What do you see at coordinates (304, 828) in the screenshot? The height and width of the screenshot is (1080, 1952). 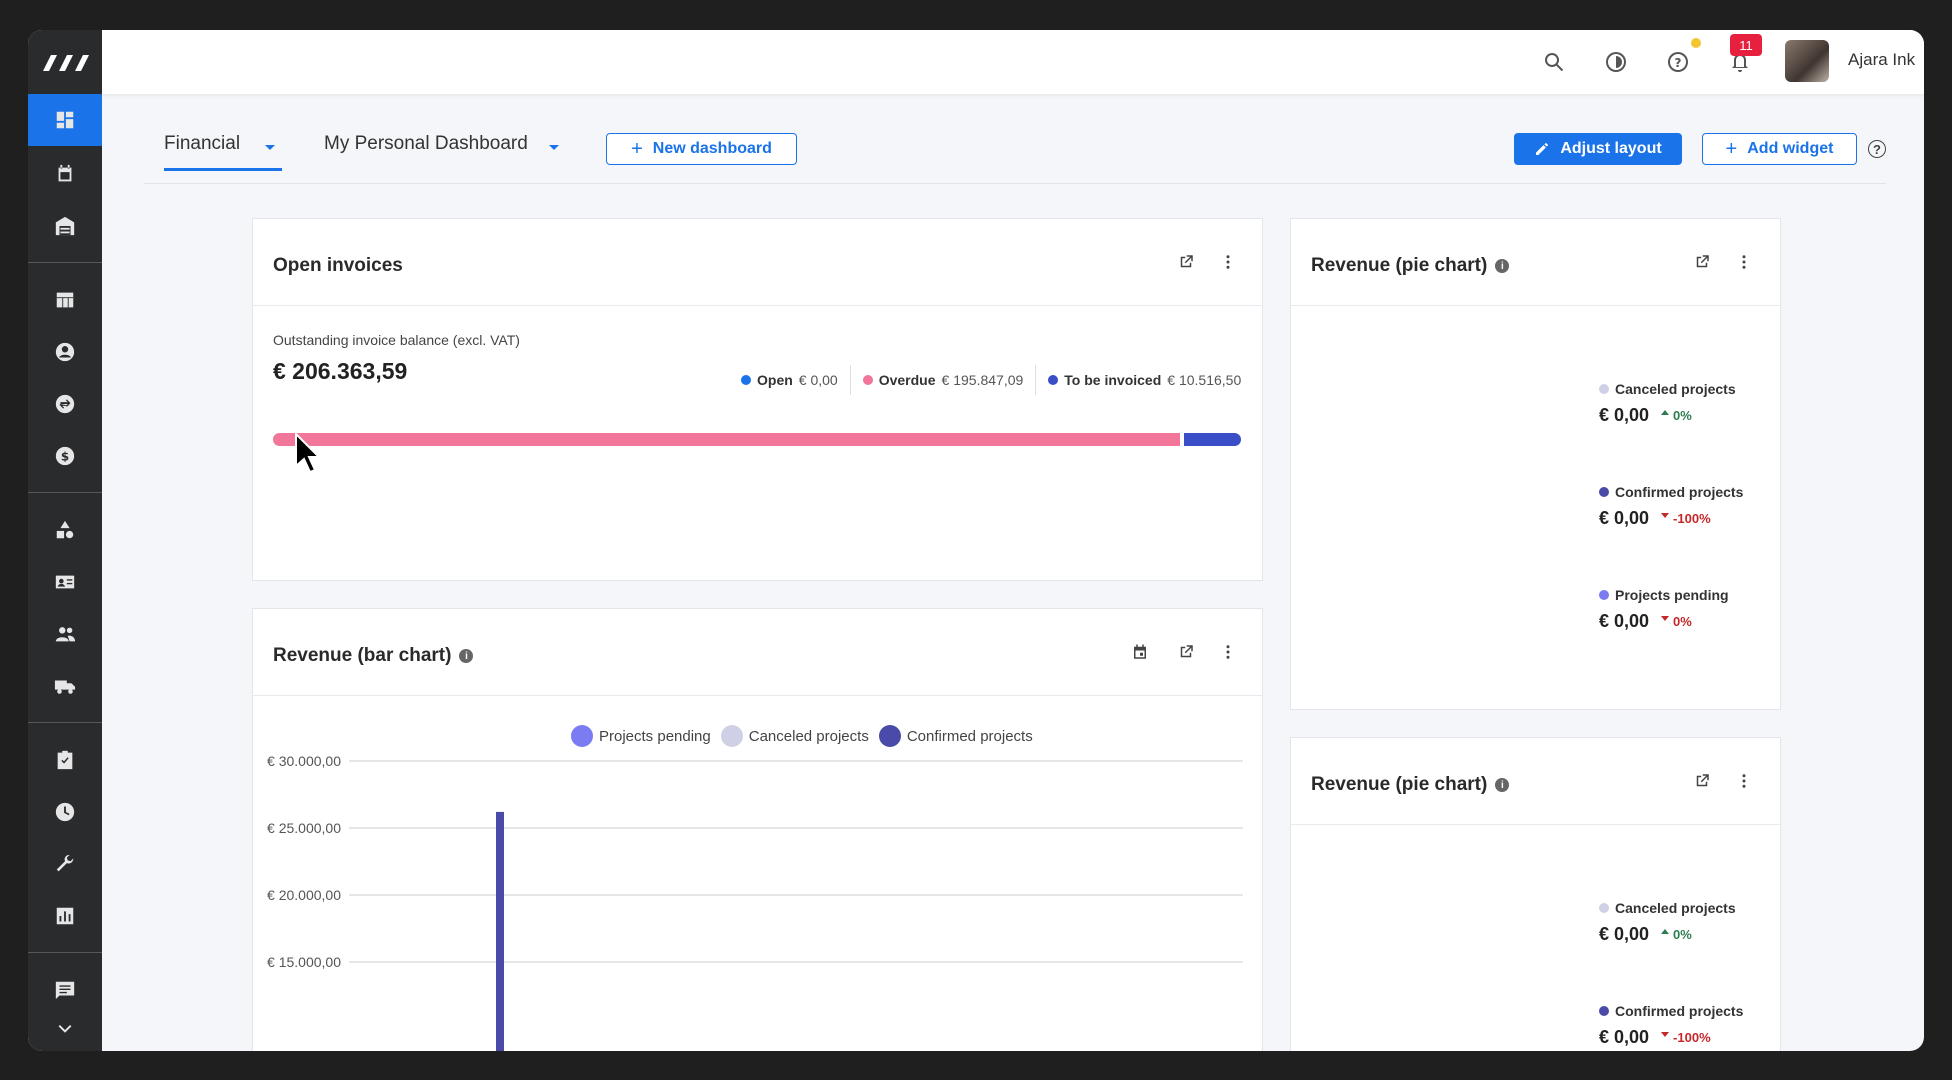 I see `y-tick-label: € 25.000,00` at bounding box center [304, 828].